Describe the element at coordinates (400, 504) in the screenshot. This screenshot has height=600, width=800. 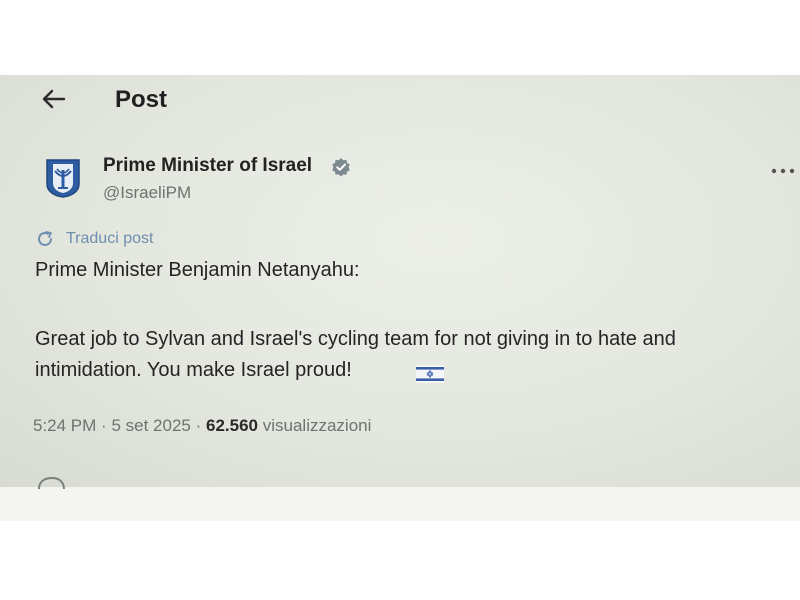
I see `bottom-margin` at that location.